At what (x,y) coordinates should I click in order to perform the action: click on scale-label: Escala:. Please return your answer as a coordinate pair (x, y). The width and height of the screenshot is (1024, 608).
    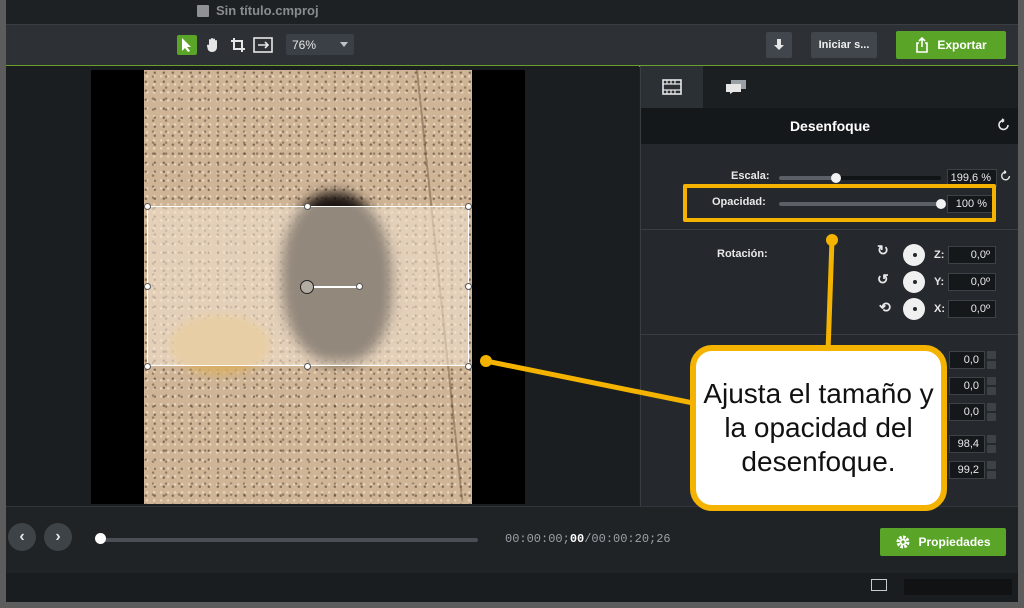
    Looking at the image, I should click on (750, 176).